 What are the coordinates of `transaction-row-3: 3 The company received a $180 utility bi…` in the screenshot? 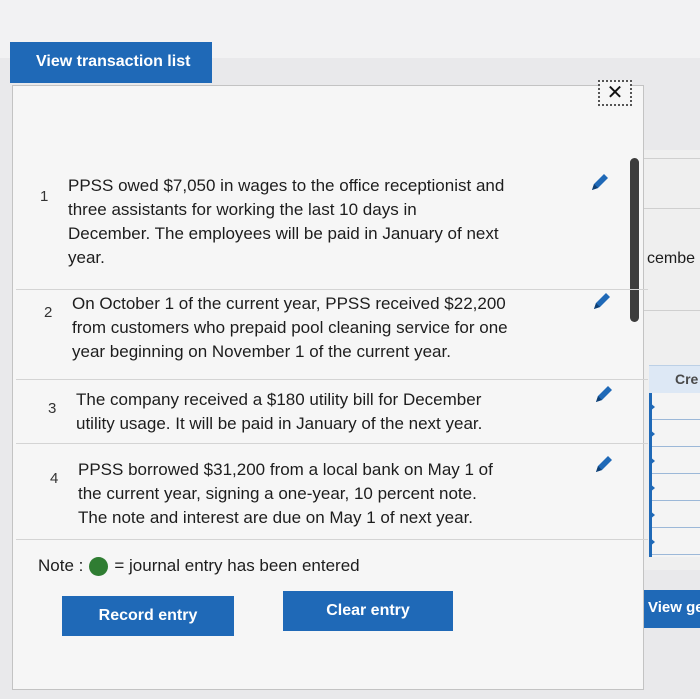 It's located at (332, 412).